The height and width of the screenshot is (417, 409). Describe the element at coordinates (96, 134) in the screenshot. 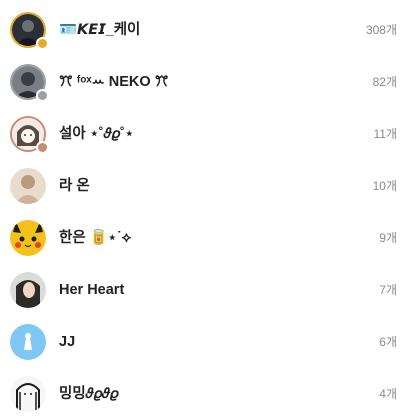

I see `friend-name: 설아 ⋆˚𝜗𝜚˚⋆` at that location.